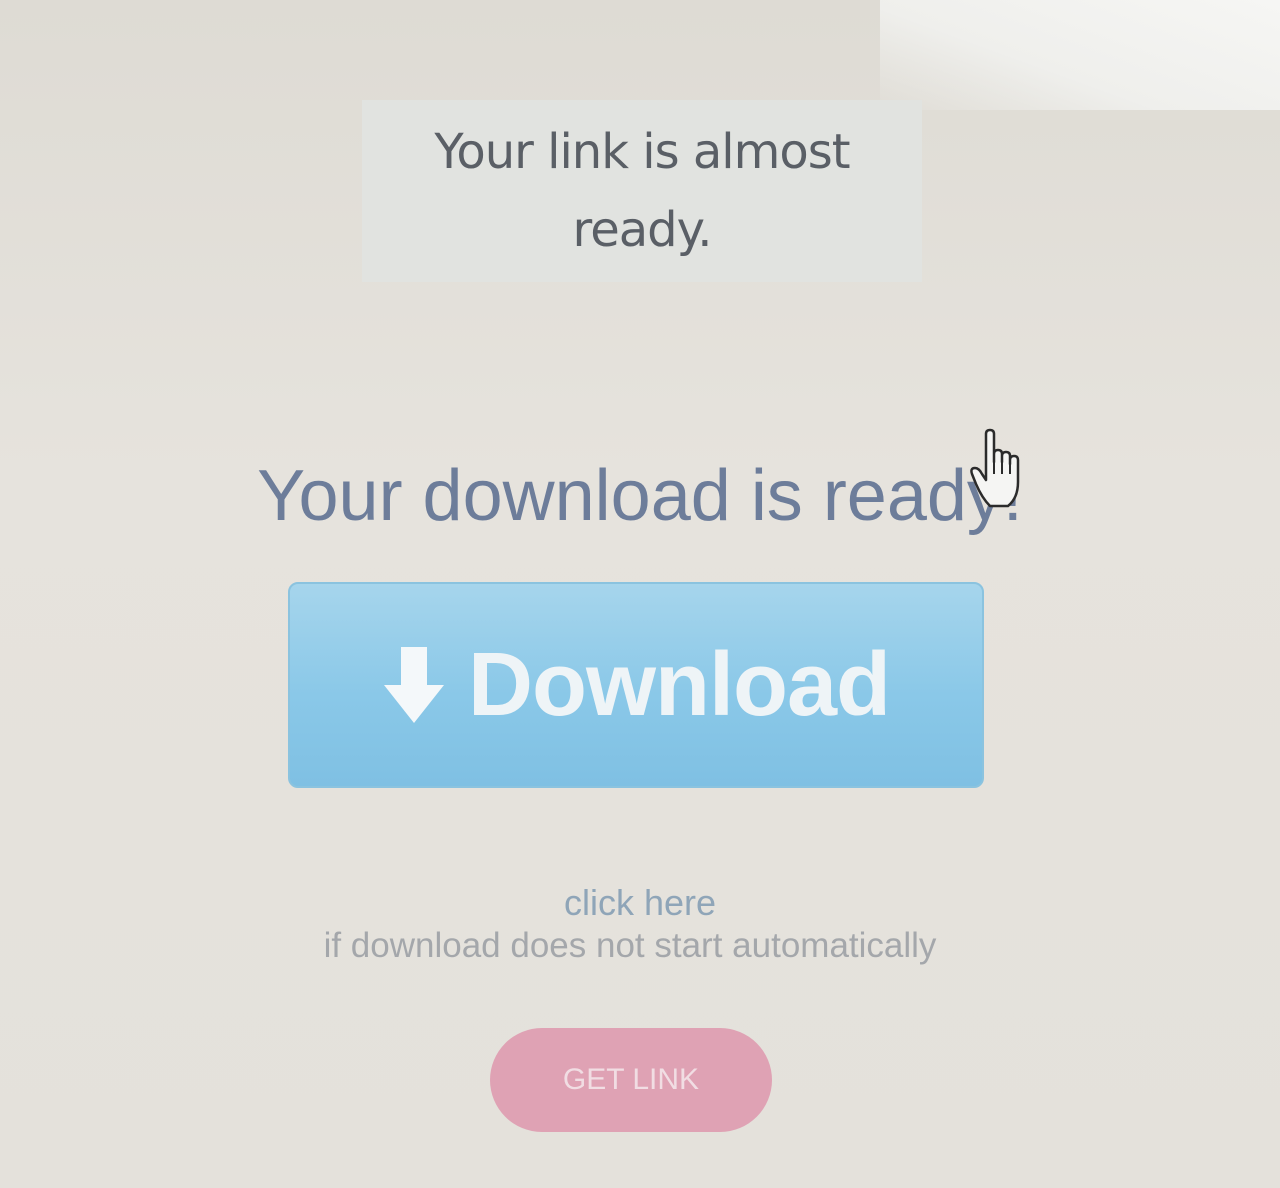 Image resolution: width=1280 pixels, height=1188 pixels. What do you see at coordinates (995, 468) in the screenshot?
I see `hand-pointer-icon` at bounding box center [995, 468].